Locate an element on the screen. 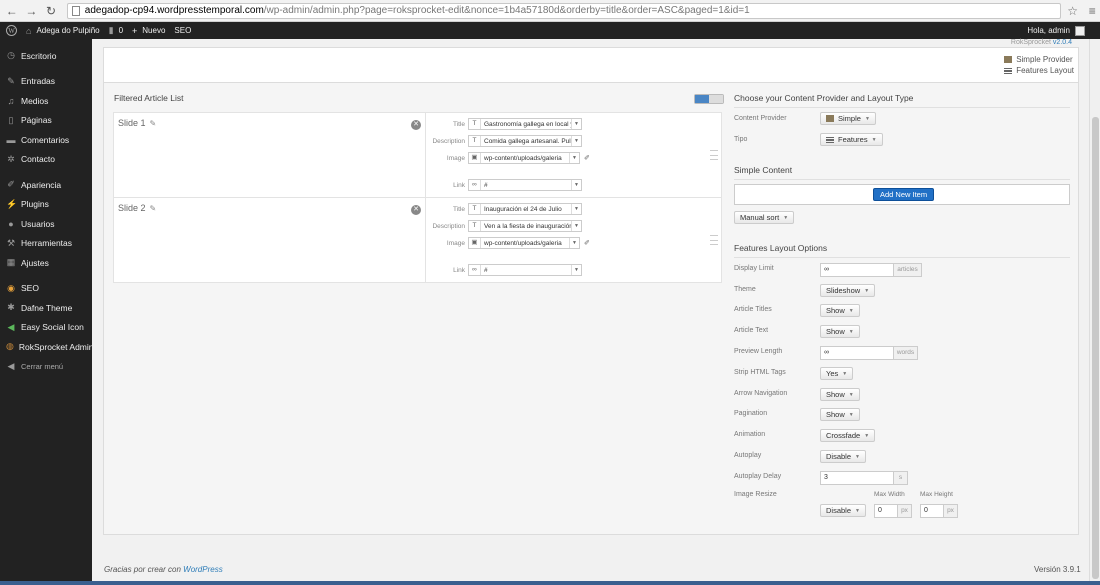 The image size is (1100, 585). autoplay-delay-input: 3 is located at coordinates (857, 478).